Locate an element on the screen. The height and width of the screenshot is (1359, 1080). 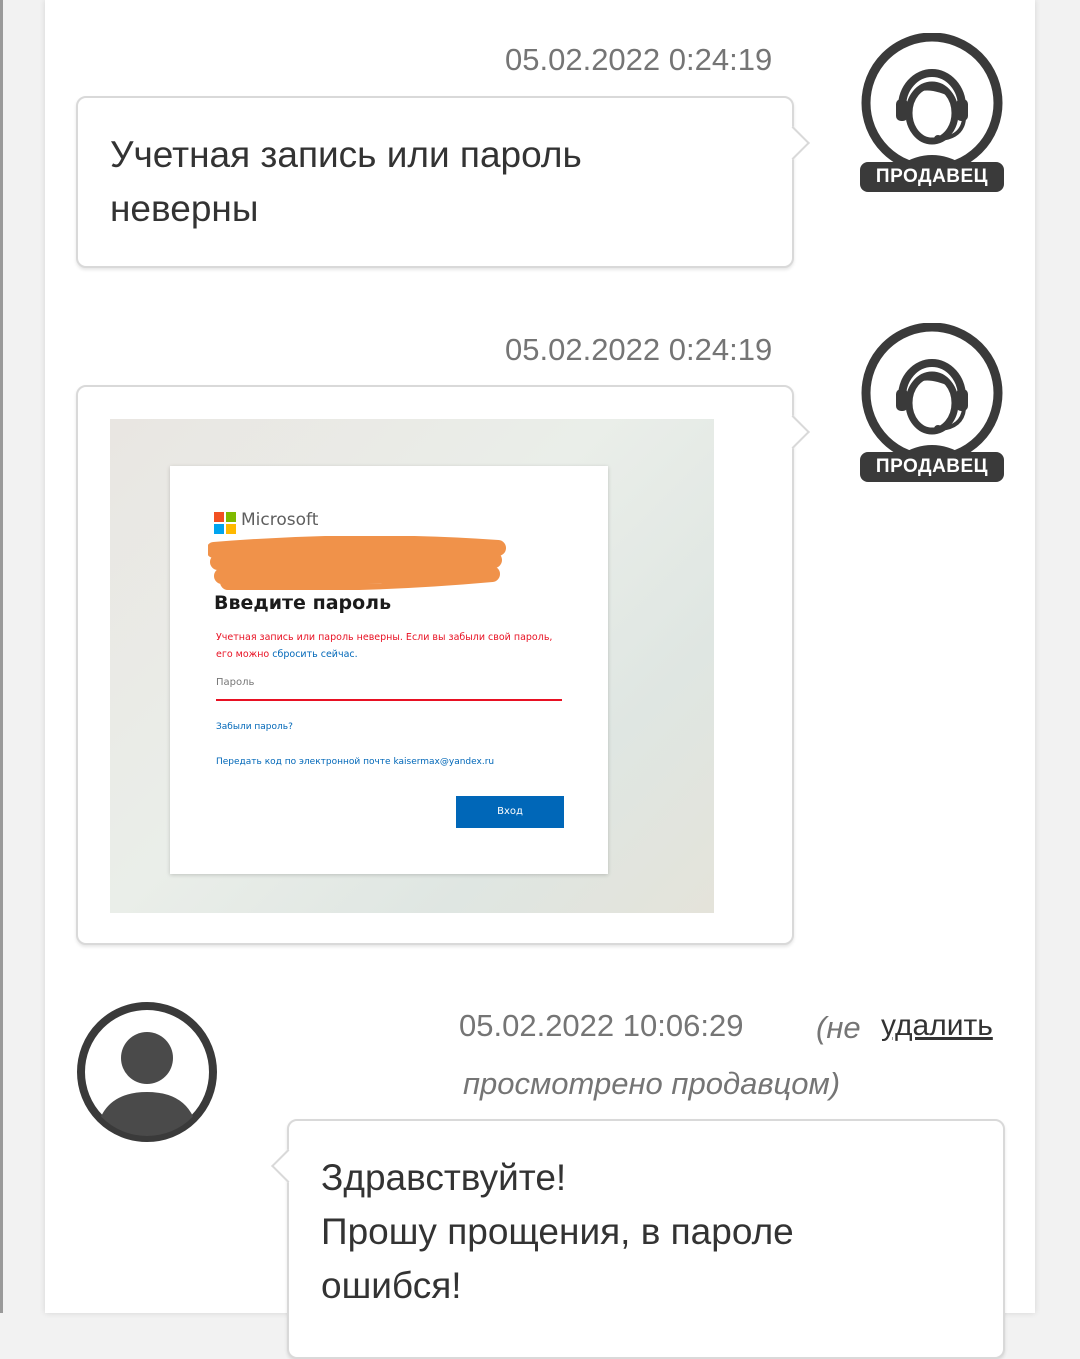
user-silhouette-icon is located at coordinates (147, 1072).